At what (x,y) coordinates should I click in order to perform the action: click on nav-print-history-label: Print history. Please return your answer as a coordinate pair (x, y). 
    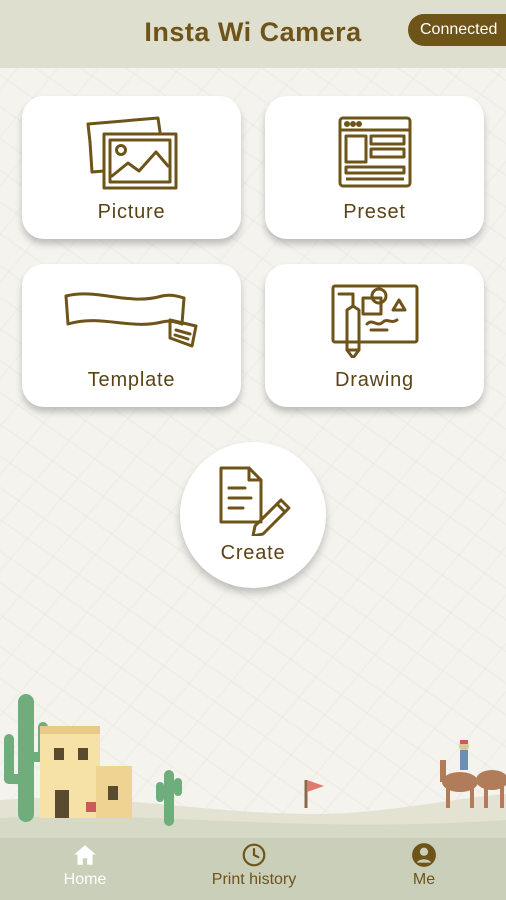
    Looking at the image, I should click on (254, 879).